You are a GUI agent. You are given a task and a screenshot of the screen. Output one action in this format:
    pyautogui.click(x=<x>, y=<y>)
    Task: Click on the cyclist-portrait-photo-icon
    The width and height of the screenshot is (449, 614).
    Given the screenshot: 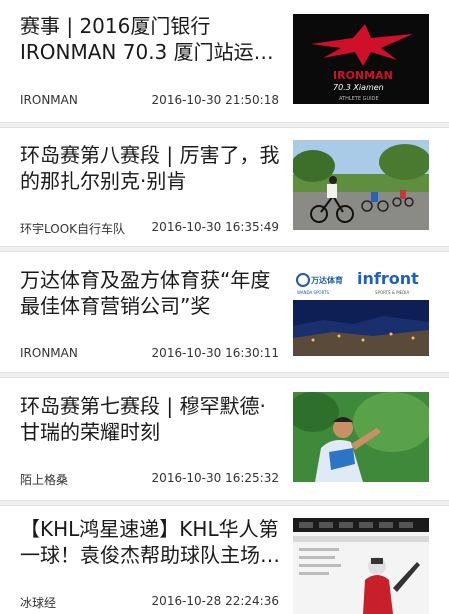 What is the action you would take?
    pyautogui.click(x=361, y=437)
    